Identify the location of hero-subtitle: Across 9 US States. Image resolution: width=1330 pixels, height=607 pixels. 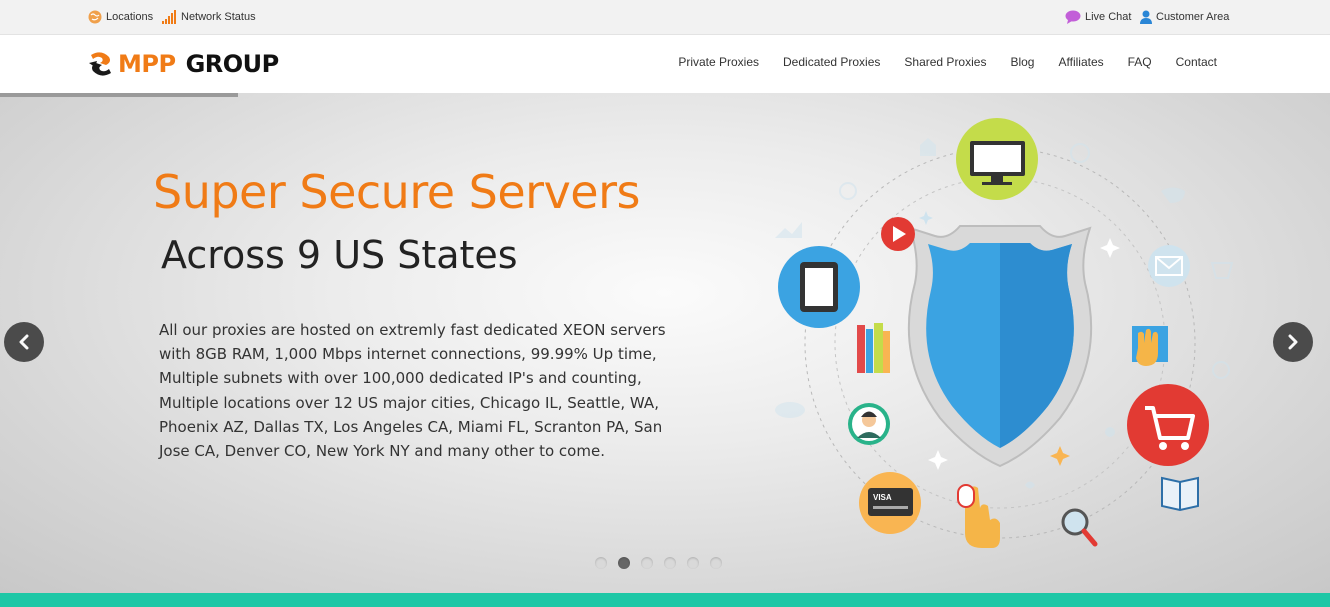
(339, 255).